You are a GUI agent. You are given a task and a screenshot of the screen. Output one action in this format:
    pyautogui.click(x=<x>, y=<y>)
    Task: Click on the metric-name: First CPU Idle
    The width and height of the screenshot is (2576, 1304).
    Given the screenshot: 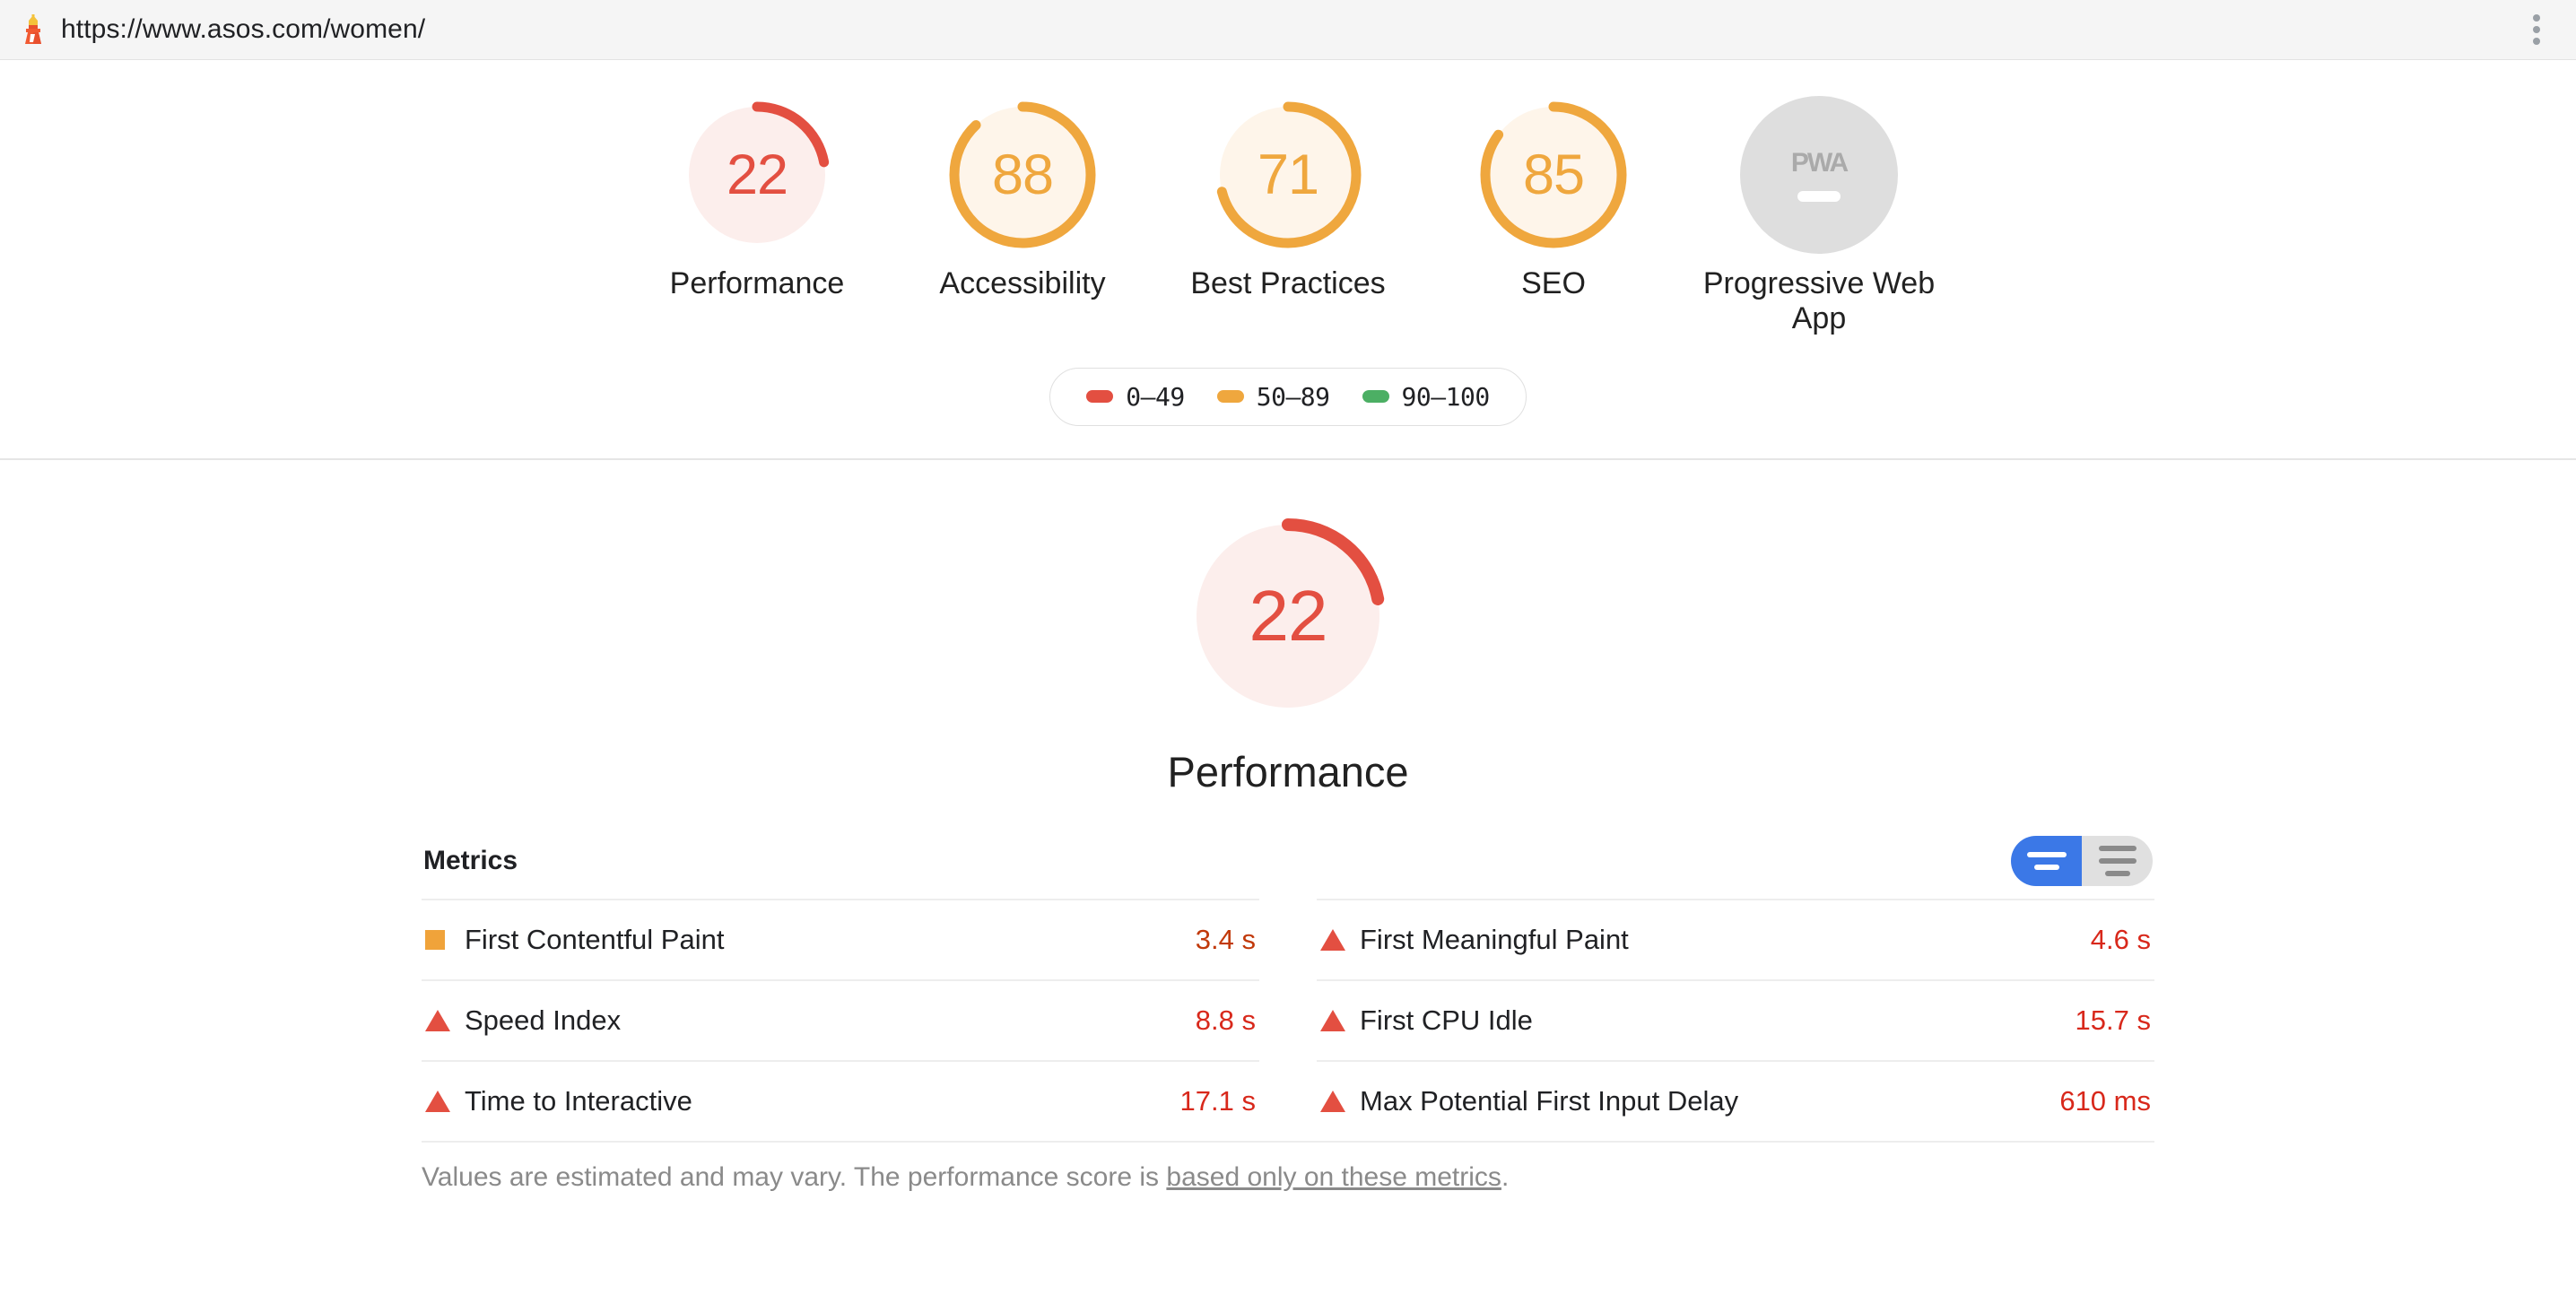 What is the action you would take?
    pyautogui.click(x=1446, y=1020)
    